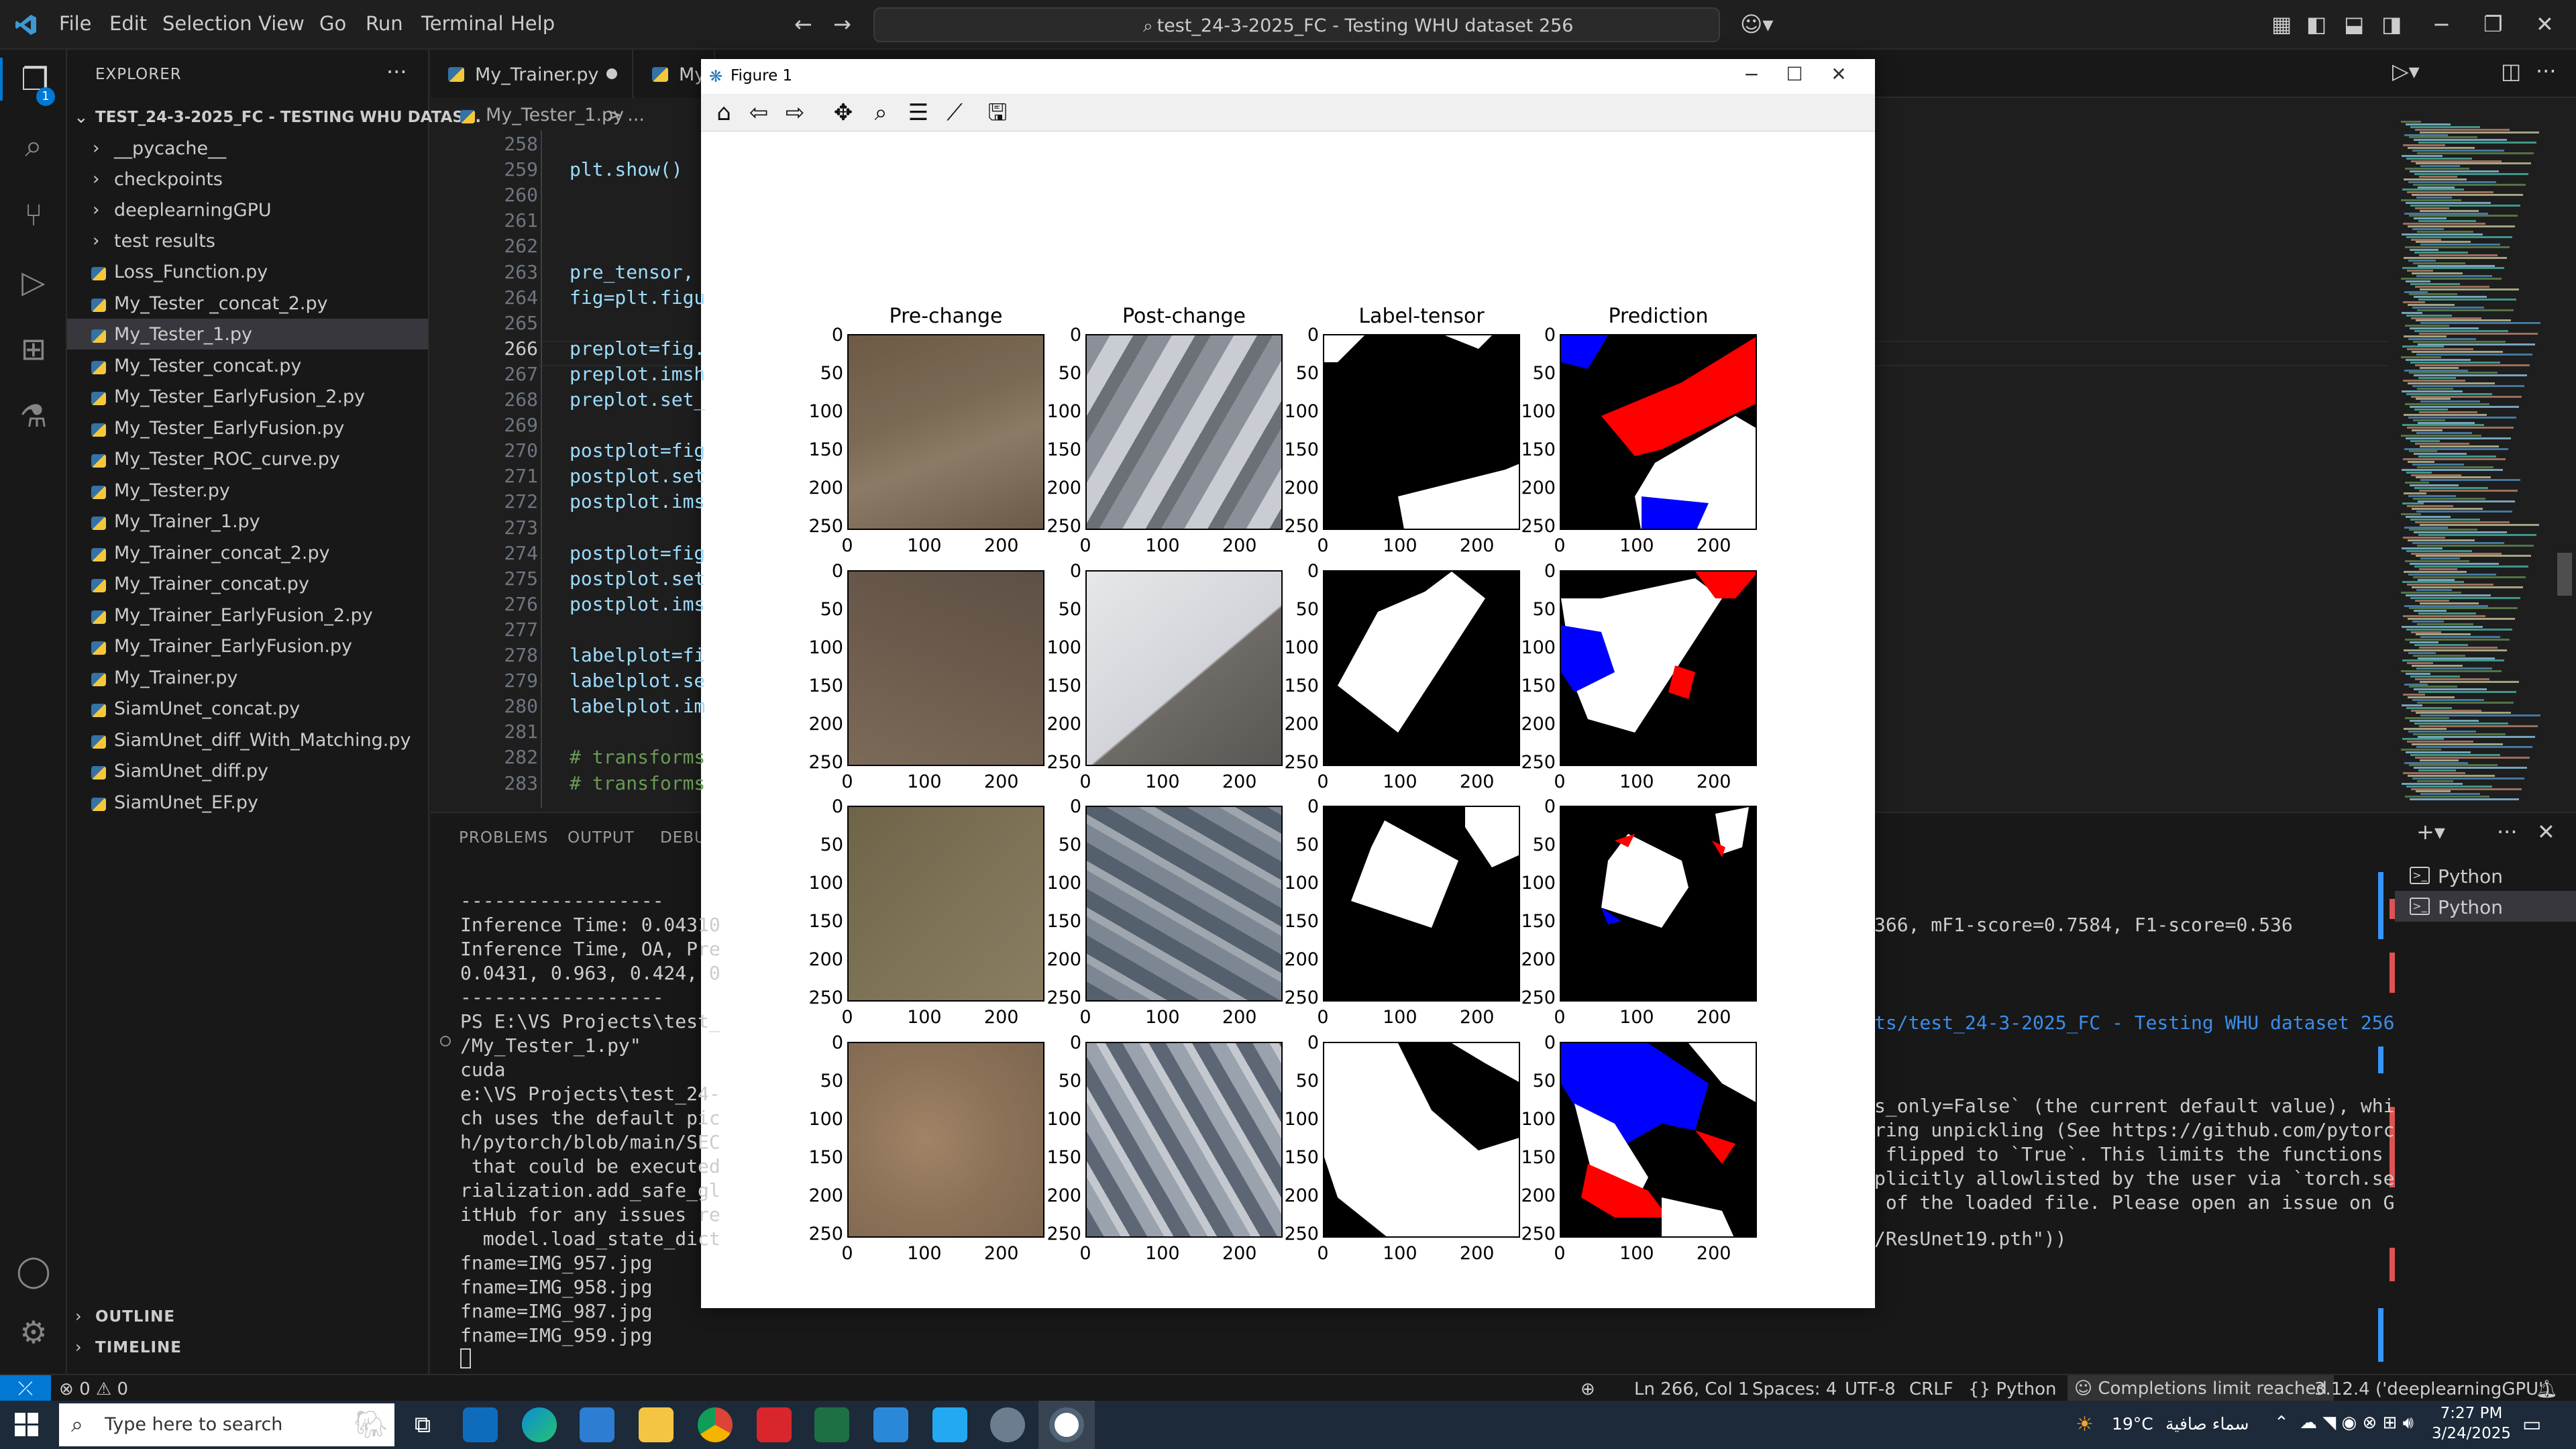 Image resolution: width=2576 pixels, height=1449 pixels. I want to click on toggle-sidebar-icon: ◧, so click(2316, 24).